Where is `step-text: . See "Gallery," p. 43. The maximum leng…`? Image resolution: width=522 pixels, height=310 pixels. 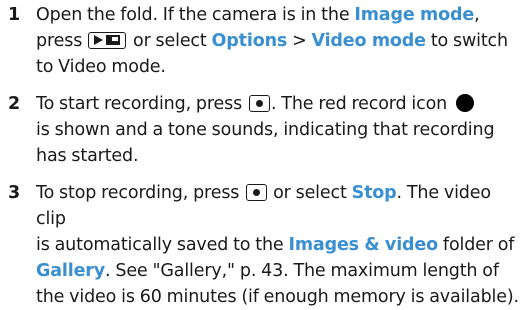 step-text: . See "Gallery," p. 43. The maximum leng… is located at coordinates (302, 271).